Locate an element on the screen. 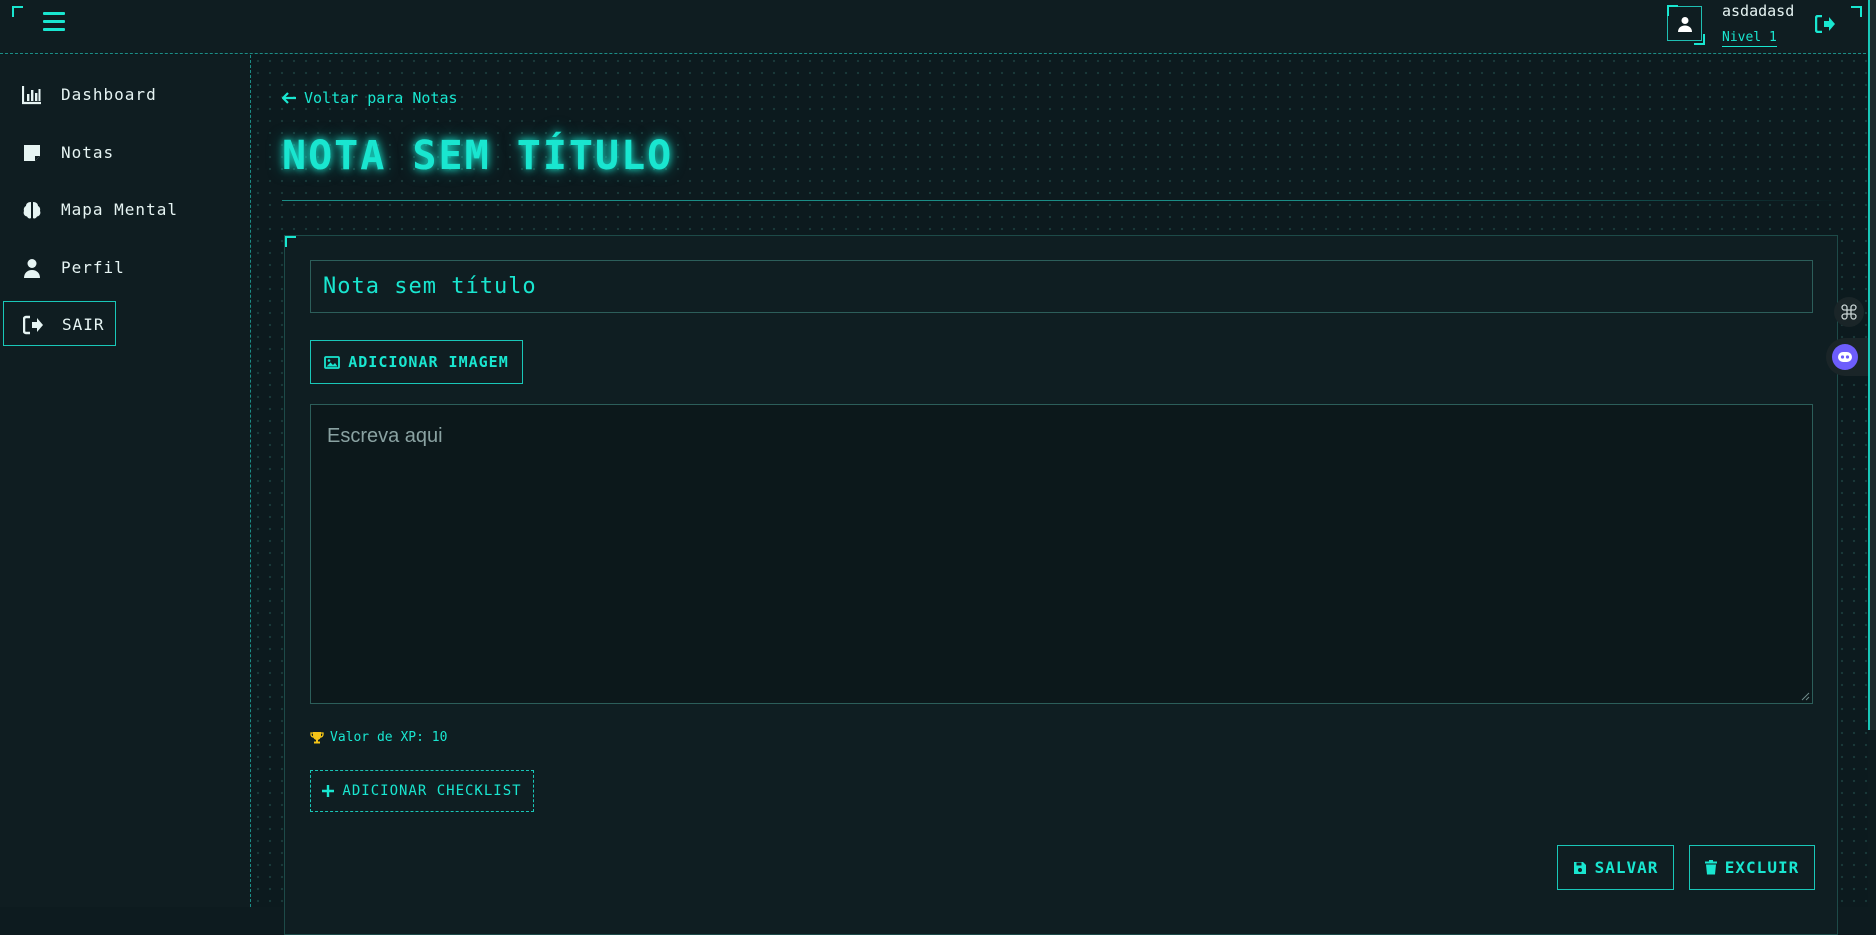  xp-value: Valor de XP: 10 is located at coordinates (378, 737).